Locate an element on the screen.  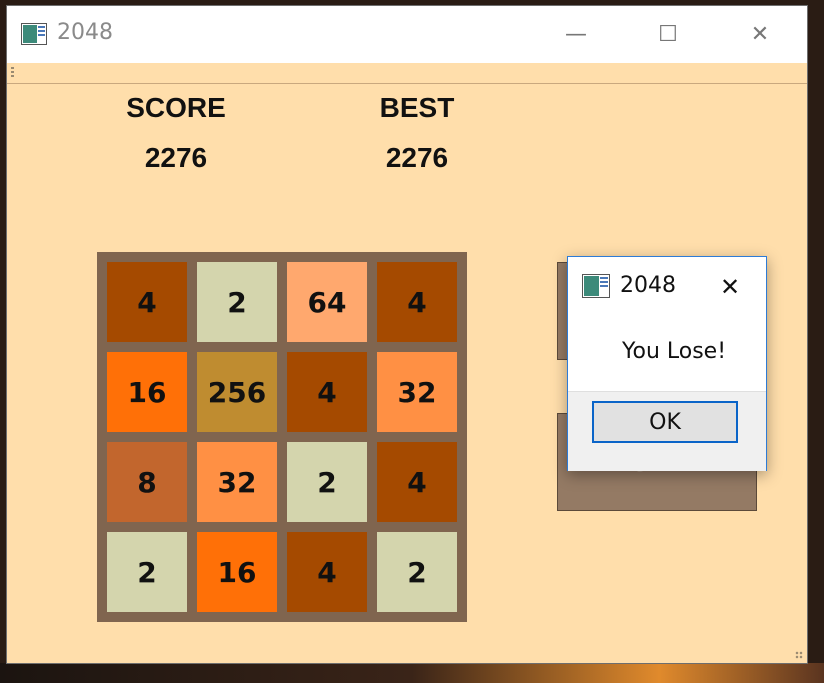
maximize-icon: ☐ is located at coordinates (668, 34).